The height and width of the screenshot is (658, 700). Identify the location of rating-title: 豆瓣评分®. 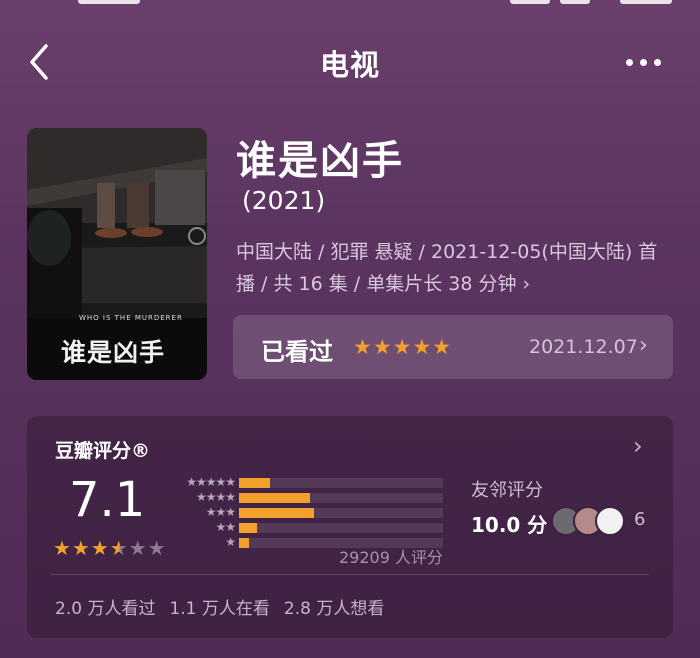
(103, 451).